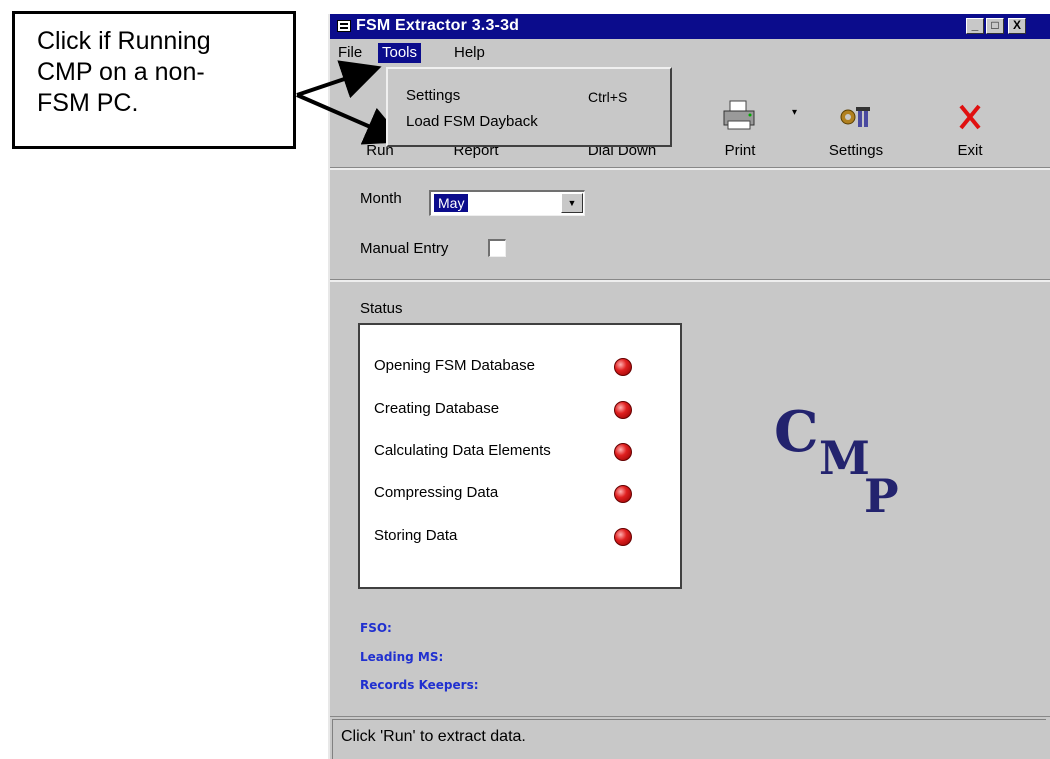 Image resolution: width=1050 pixels, height=759 pixels. What do you see at coordinates (339, 79) in the screenshot?
I see `arrow-to-tools-menu` at bounding box center [339, 79].